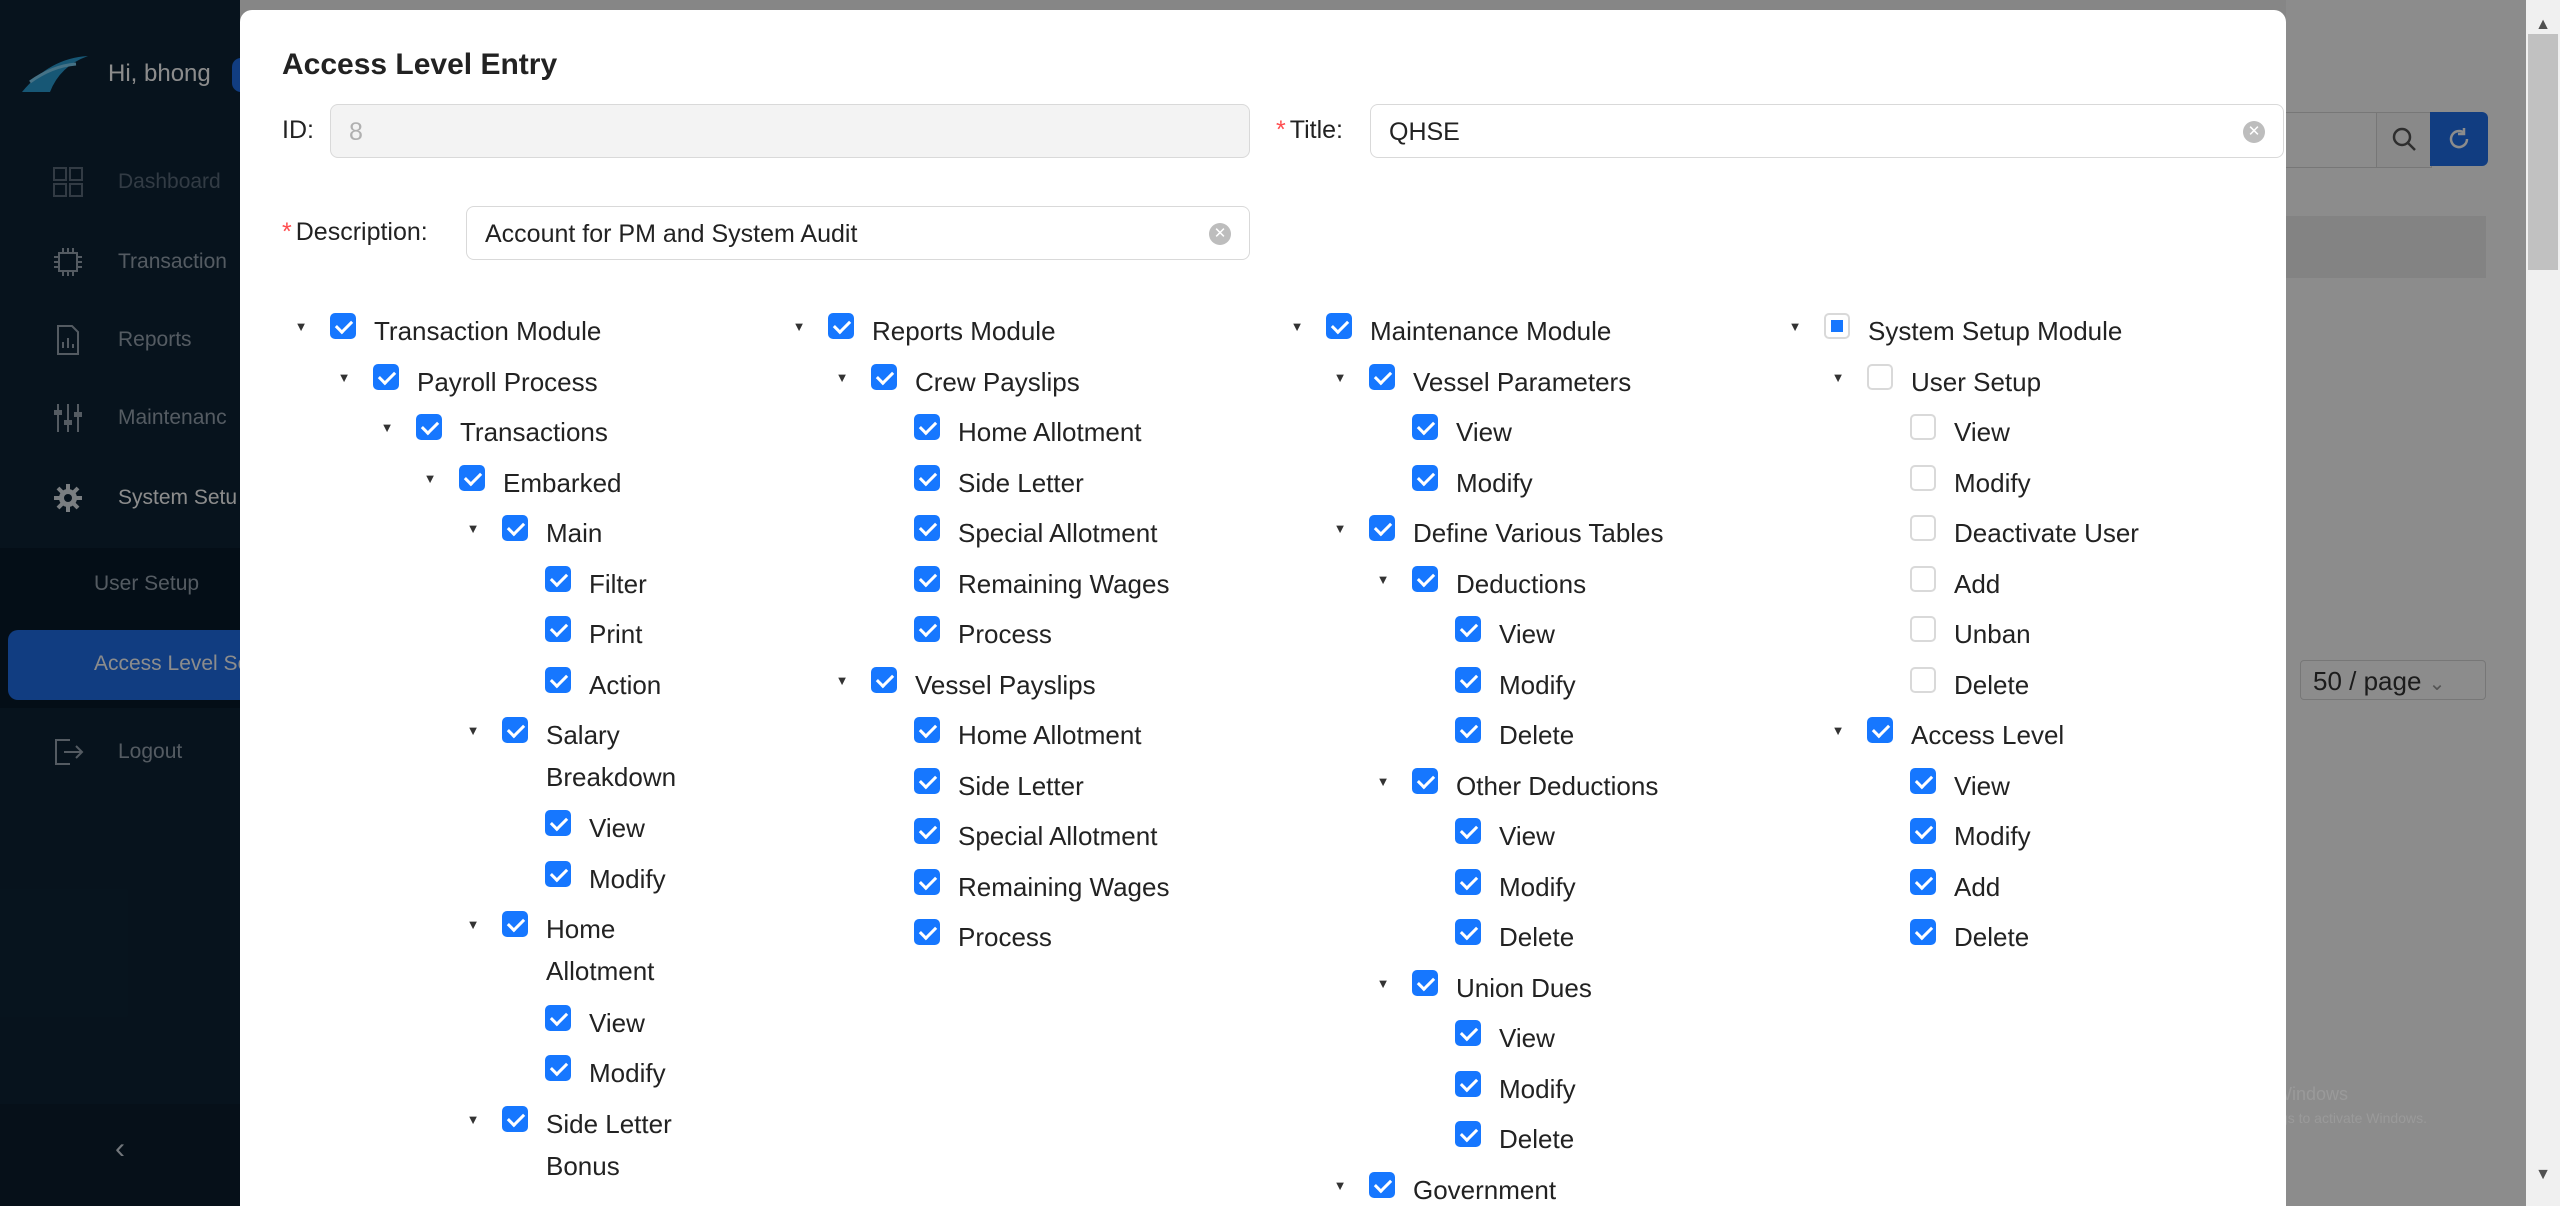  Describe the element at coordinates (553, 379) in the screenshot. I see `tree-node: ▼ Payroll Process` at that location.